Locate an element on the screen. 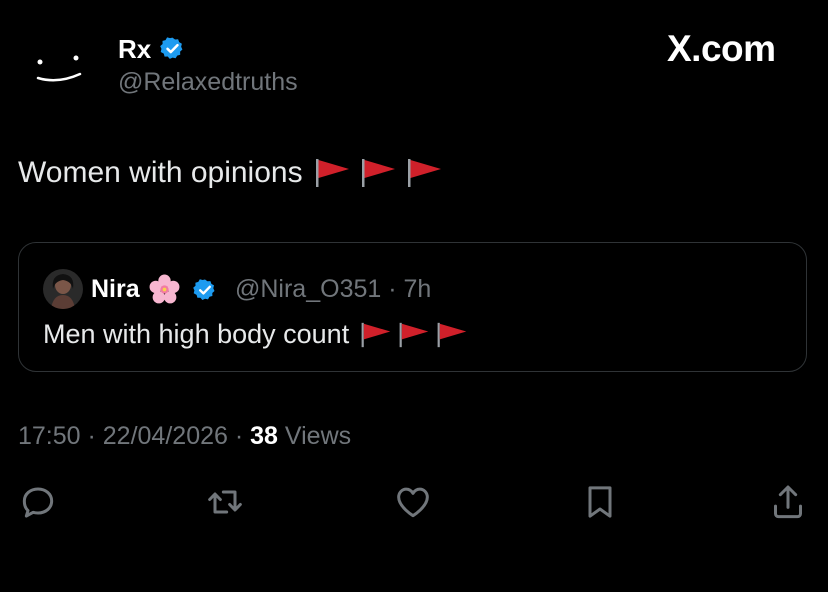 The image size is (828, 592). quote-flags is located at coordinates (416, 335).